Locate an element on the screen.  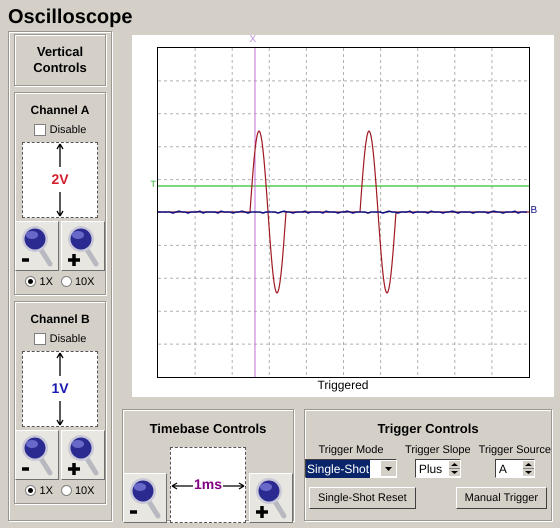
trigger-mode-dropdown: Single-Shot is located at coordinates (351, 468).